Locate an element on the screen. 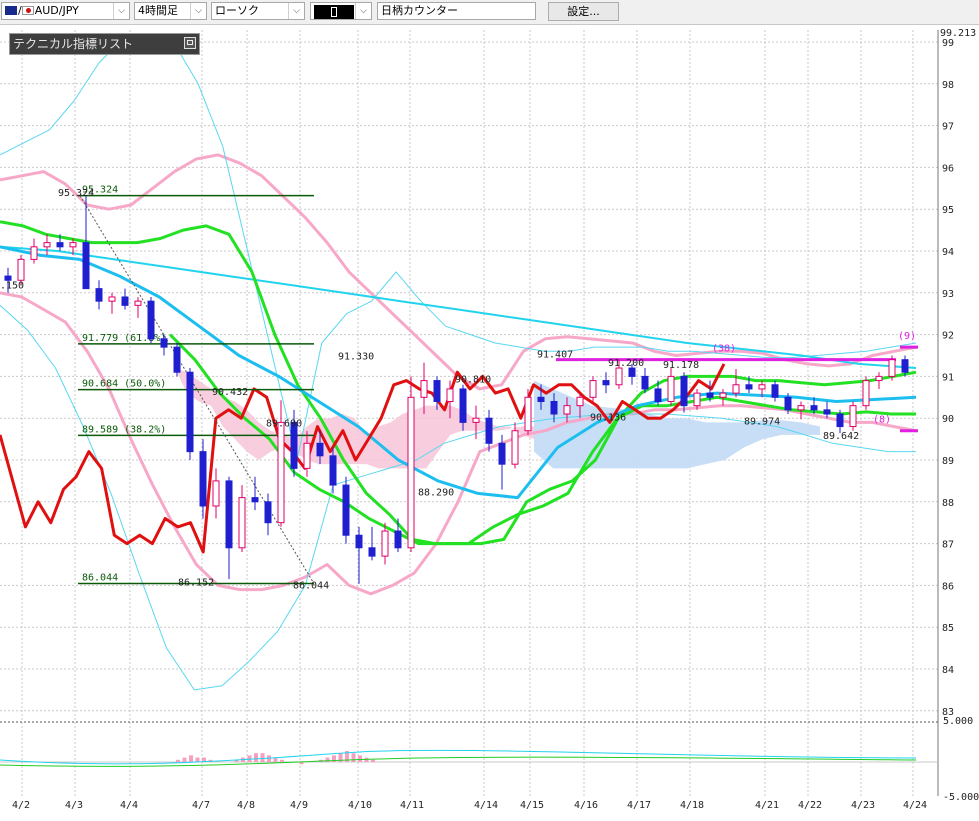 This screenshot has height=821, width=979. price-label: 91.200 is located at coordinates (626, 363).